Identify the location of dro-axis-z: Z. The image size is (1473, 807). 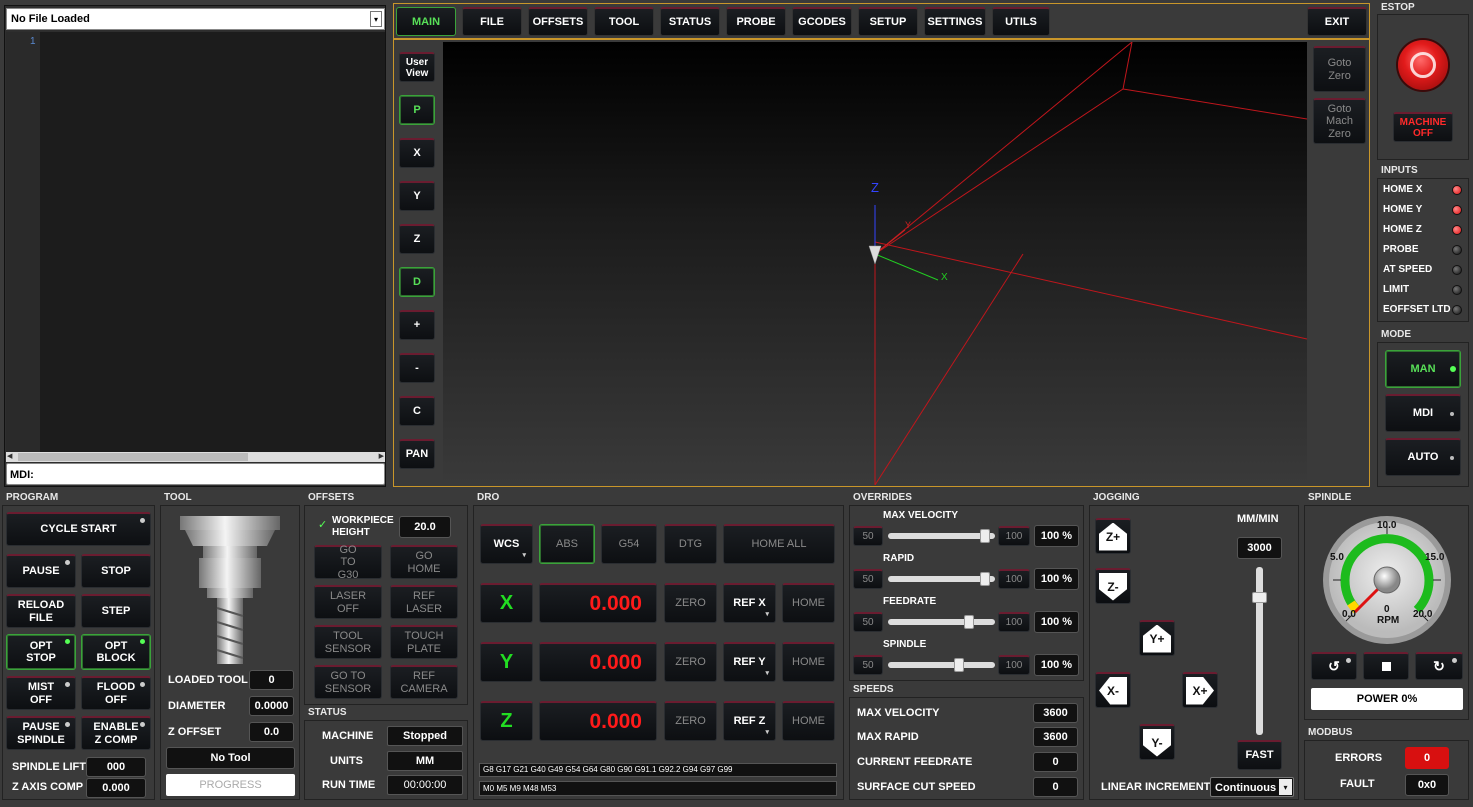
(506, 721).